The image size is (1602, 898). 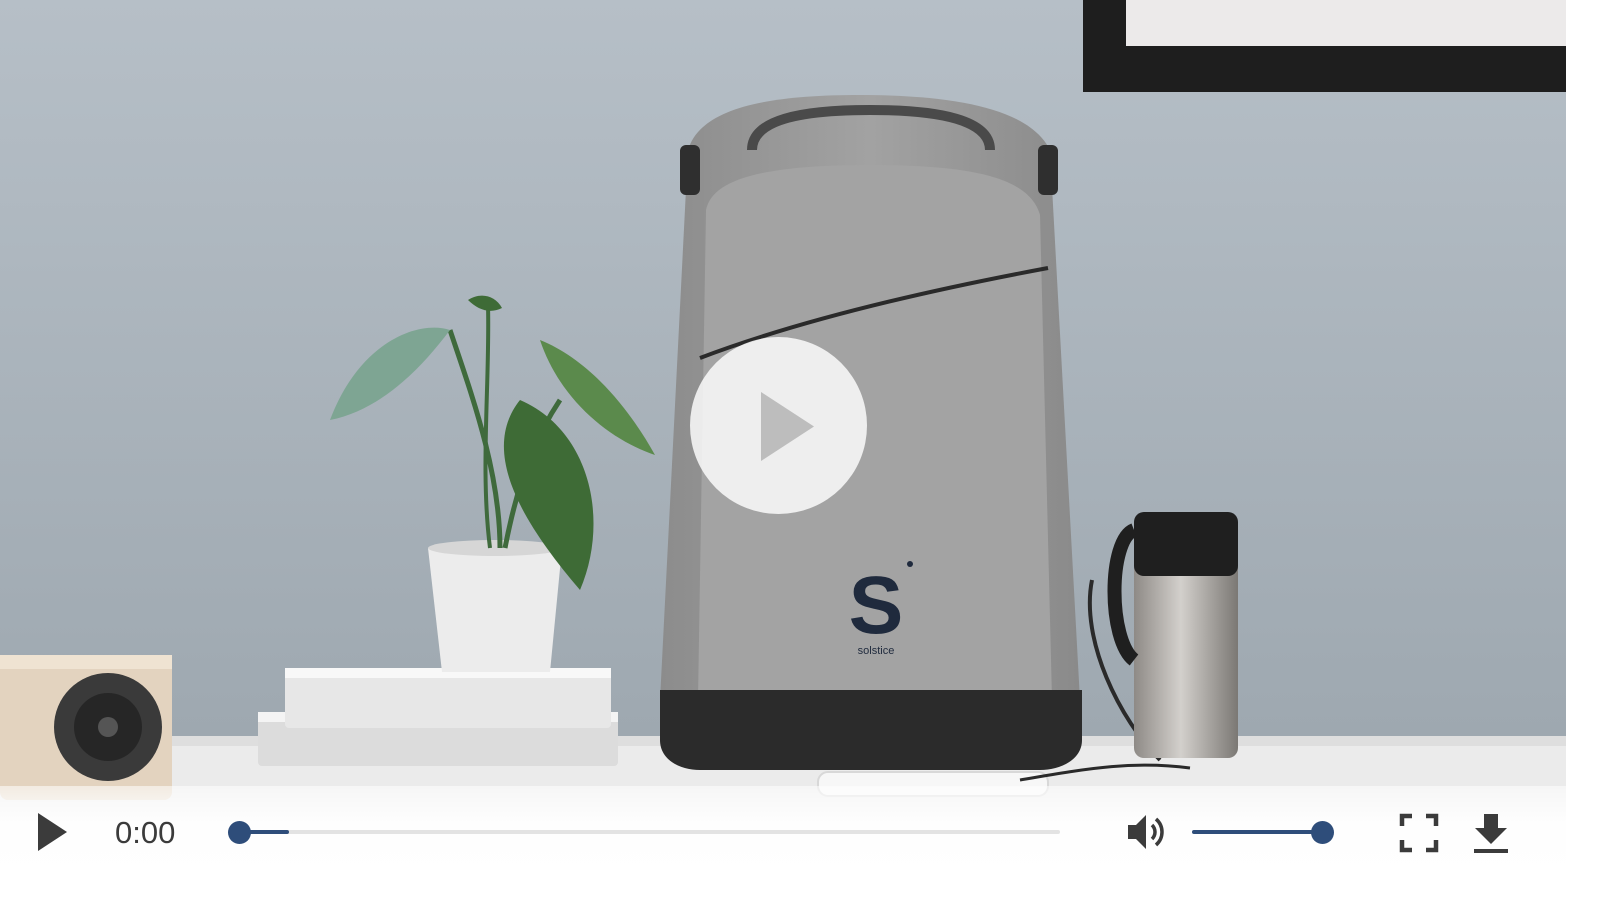 What do you see at coordinates (145, 832) in the screenshot?
I see `current-time: 0:00` at bounding box center [145, 832].